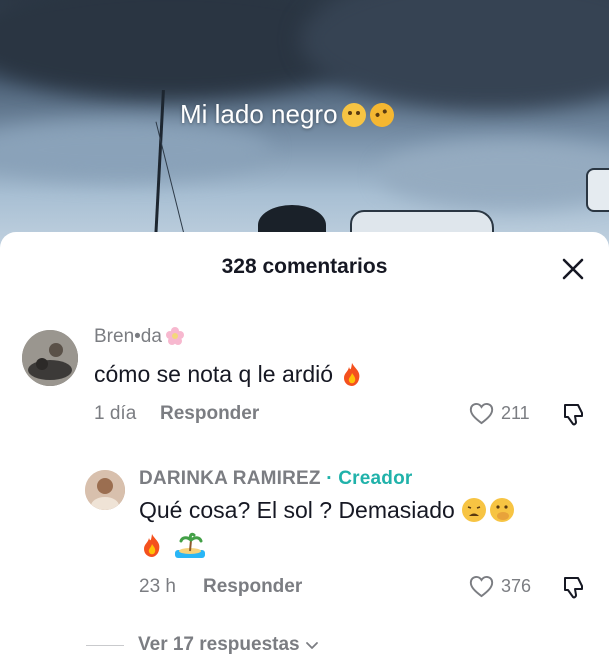  Describe the element at coordinates (214, 374) in the screenshot. I see `comment-body: cómo se nota q le ardió` at that location.